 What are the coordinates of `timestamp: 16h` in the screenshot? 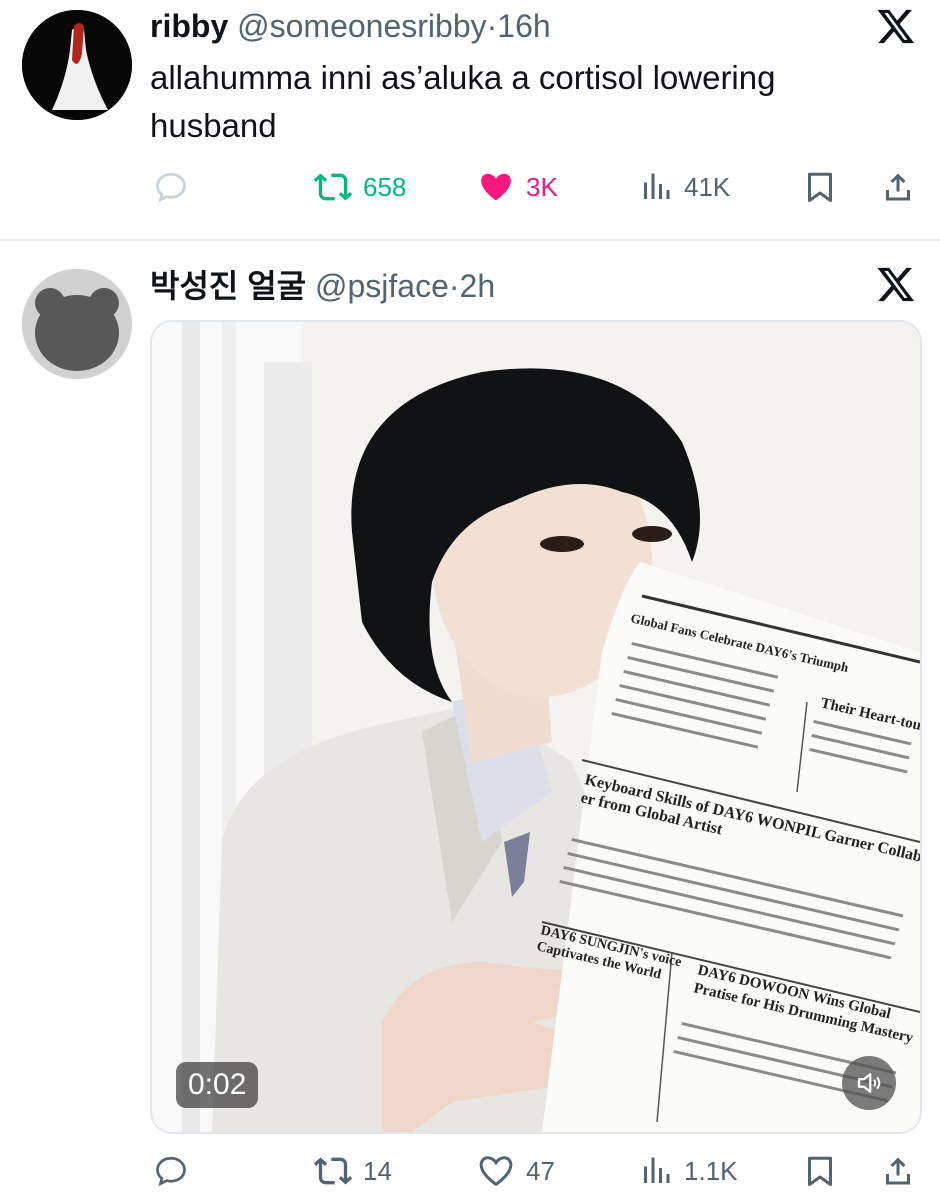 It's located at (523, 26).